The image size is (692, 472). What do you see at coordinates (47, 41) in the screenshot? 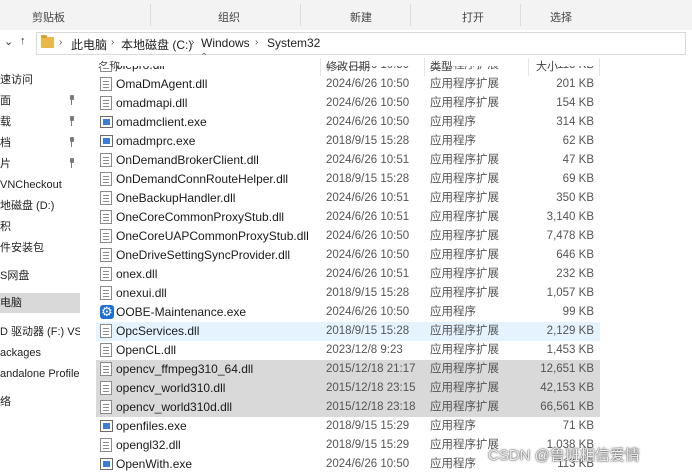
I see `folder-icon` at bounding box center [47, 41].